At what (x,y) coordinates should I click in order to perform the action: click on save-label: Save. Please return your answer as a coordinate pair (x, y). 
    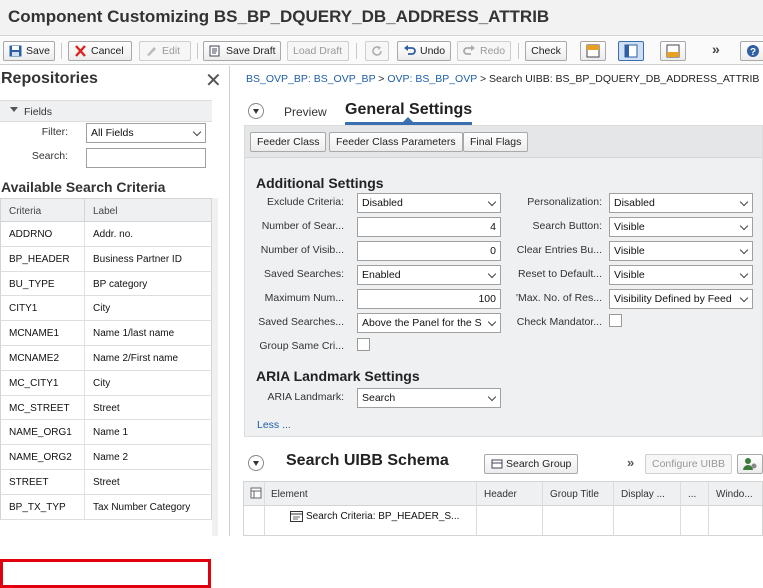
    Looking at the image, I should click on (38, 51).